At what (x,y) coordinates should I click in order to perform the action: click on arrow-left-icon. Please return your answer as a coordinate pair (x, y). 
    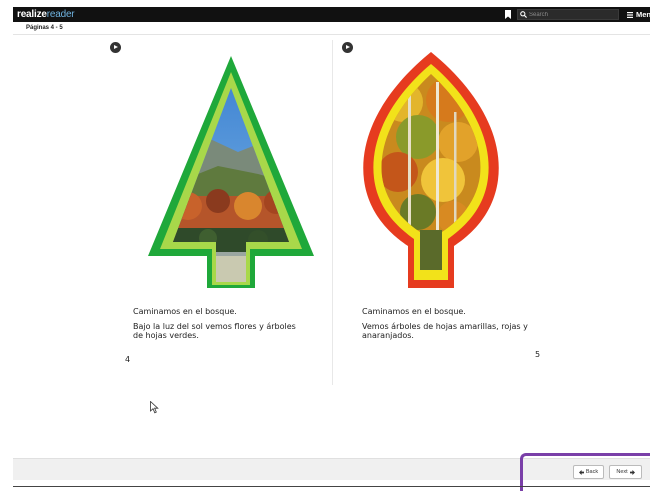
    Looking at the image, I should click on (581, 472).